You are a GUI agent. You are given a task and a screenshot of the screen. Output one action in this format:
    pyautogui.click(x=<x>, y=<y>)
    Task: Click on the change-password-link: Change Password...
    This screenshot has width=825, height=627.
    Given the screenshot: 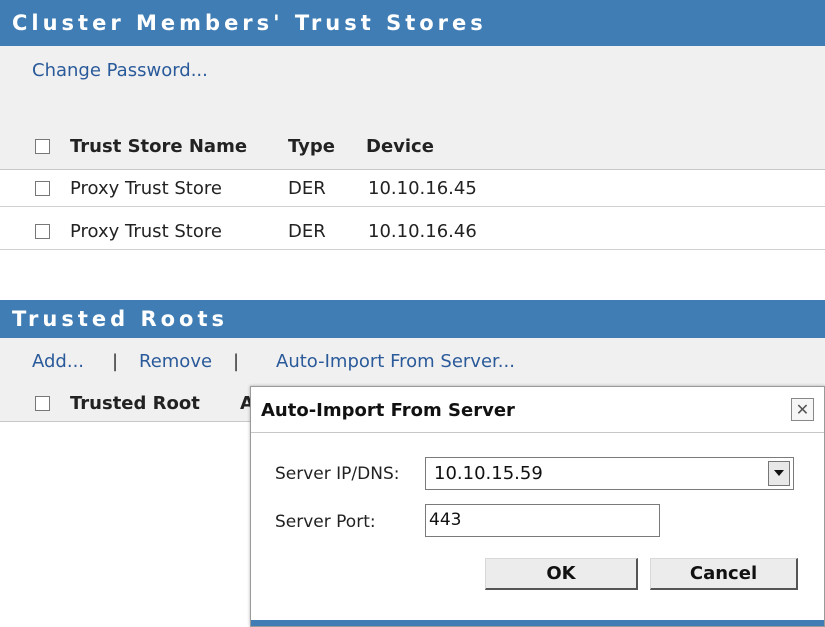 What is the action you would take?
    pyautogui.click(x=120, y=70)
    